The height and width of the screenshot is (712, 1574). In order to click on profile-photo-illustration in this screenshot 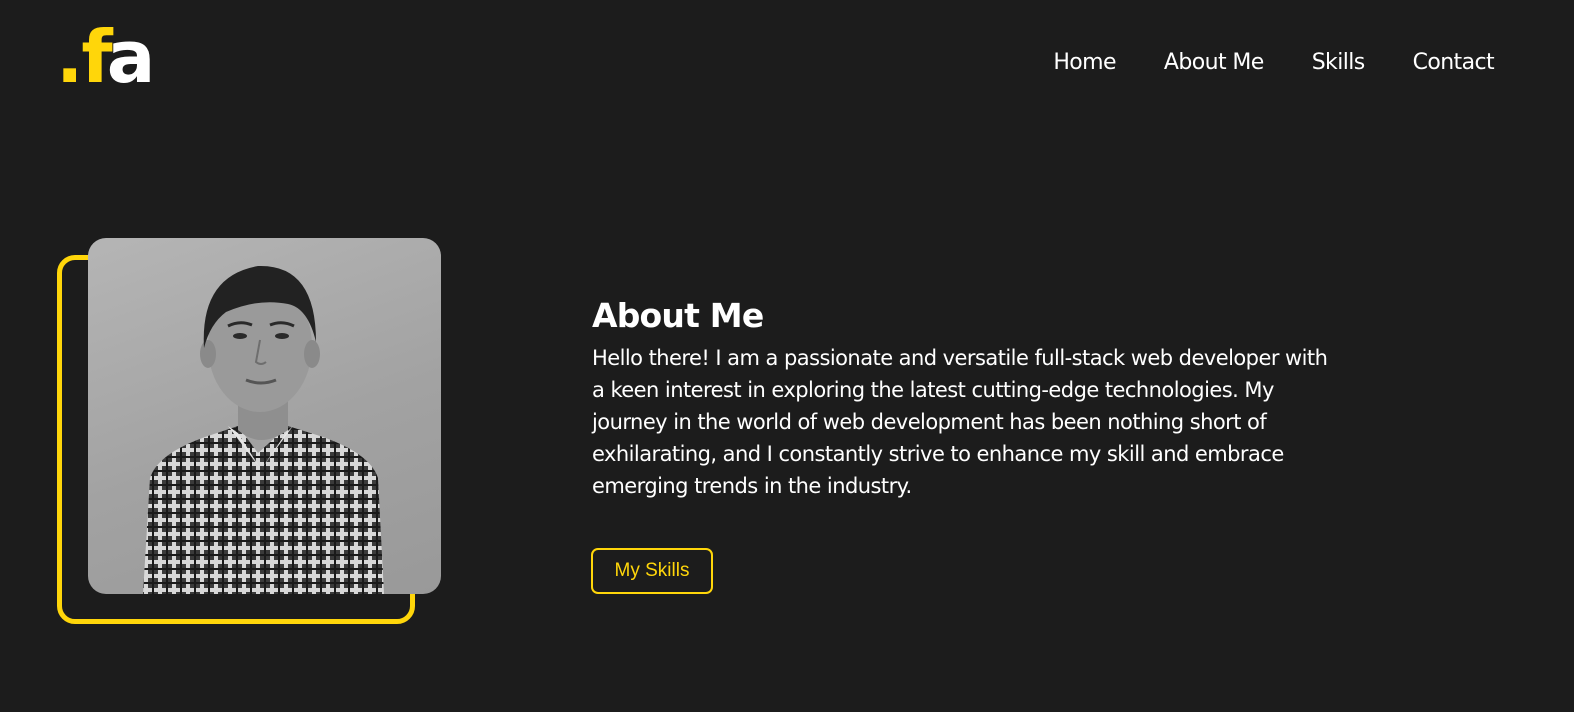, I will do `click(263, 429)`.